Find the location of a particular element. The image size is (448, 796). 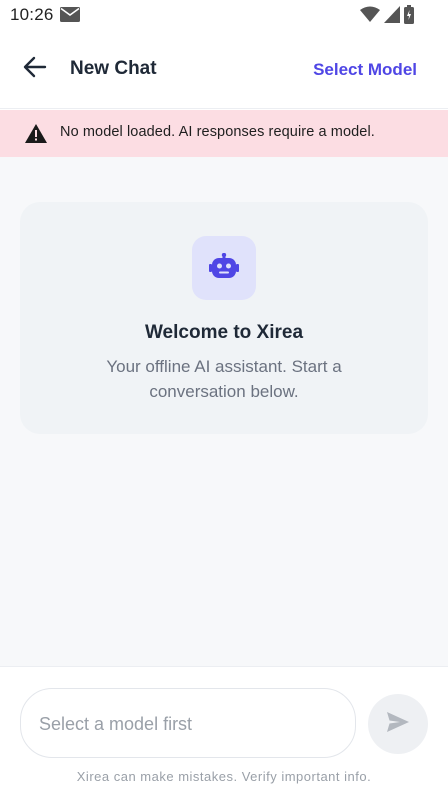

message-input is located at coordinates (189, 724).